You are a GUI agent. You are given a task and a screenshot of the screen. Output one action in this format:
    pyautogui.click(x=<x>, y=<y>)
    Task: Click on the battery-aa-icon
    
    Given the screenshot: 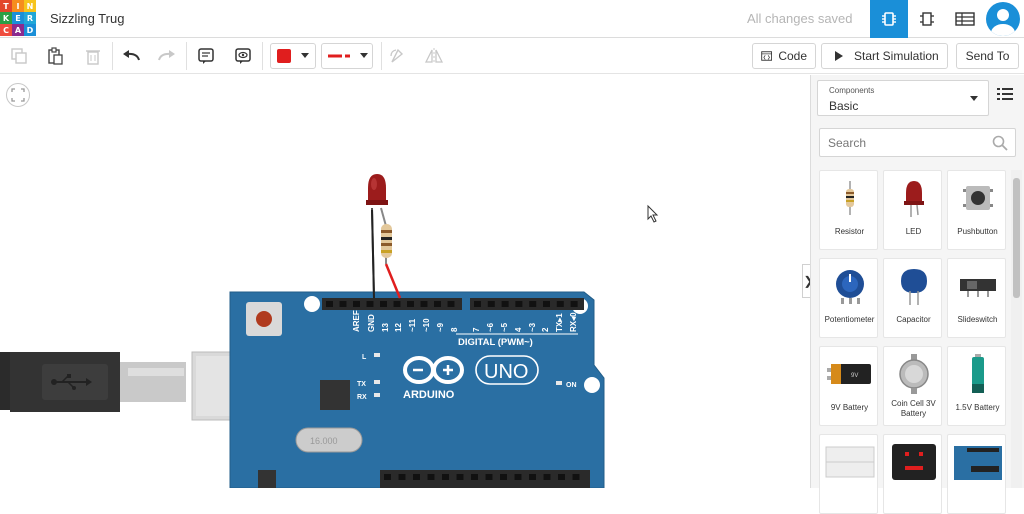 What is the action you would take?
    pyautogui.click(x=977, y=374)
    